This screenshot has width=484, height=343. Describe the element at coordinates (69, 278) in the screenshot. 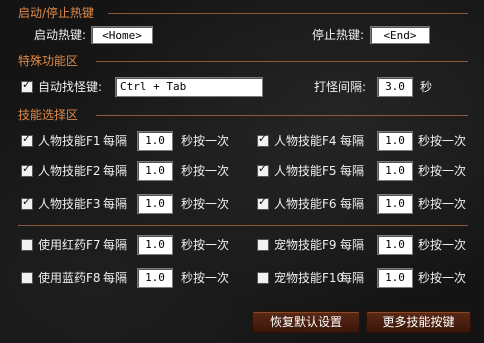

I see `skill-label: 使用蓝药F8` at that location.